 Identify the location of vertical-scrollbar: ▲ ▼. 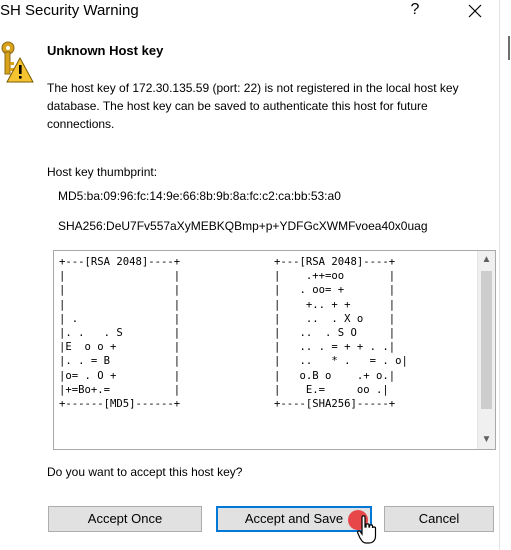
(486, 350).